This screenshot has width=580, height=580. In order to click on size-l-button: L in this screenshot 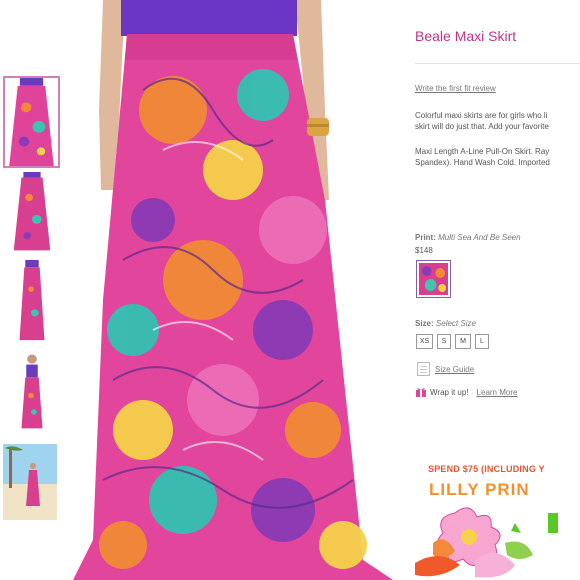, I will do `click(482, 341)`.